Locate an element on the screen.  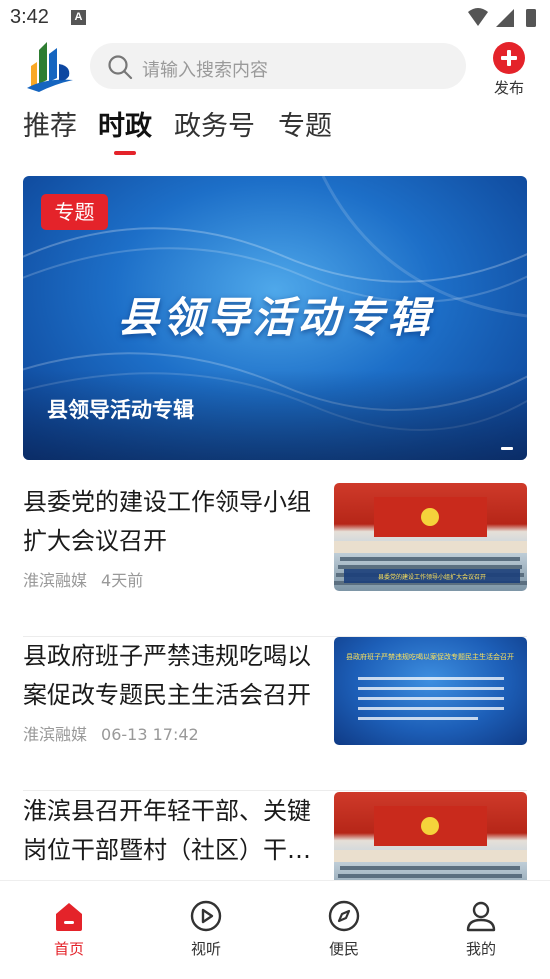
news-meta: 淮滨融媒 06-13 17:42 is located at coordinates (111, 733).